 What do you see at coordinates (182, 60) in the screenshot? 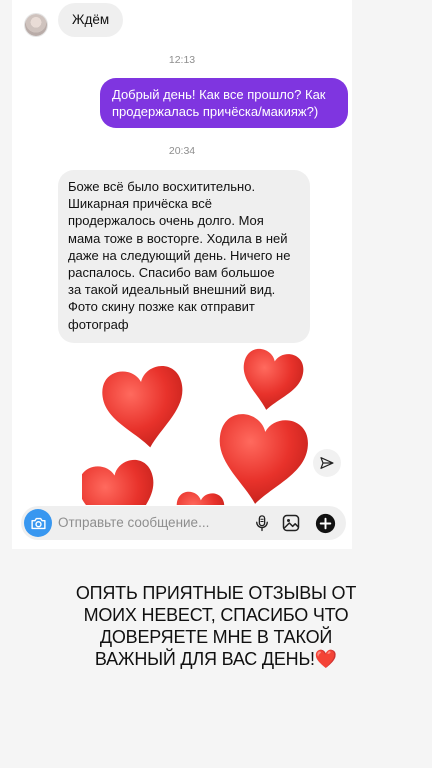
I see `timestamp: 12:13` at bounding box center [182, 60].